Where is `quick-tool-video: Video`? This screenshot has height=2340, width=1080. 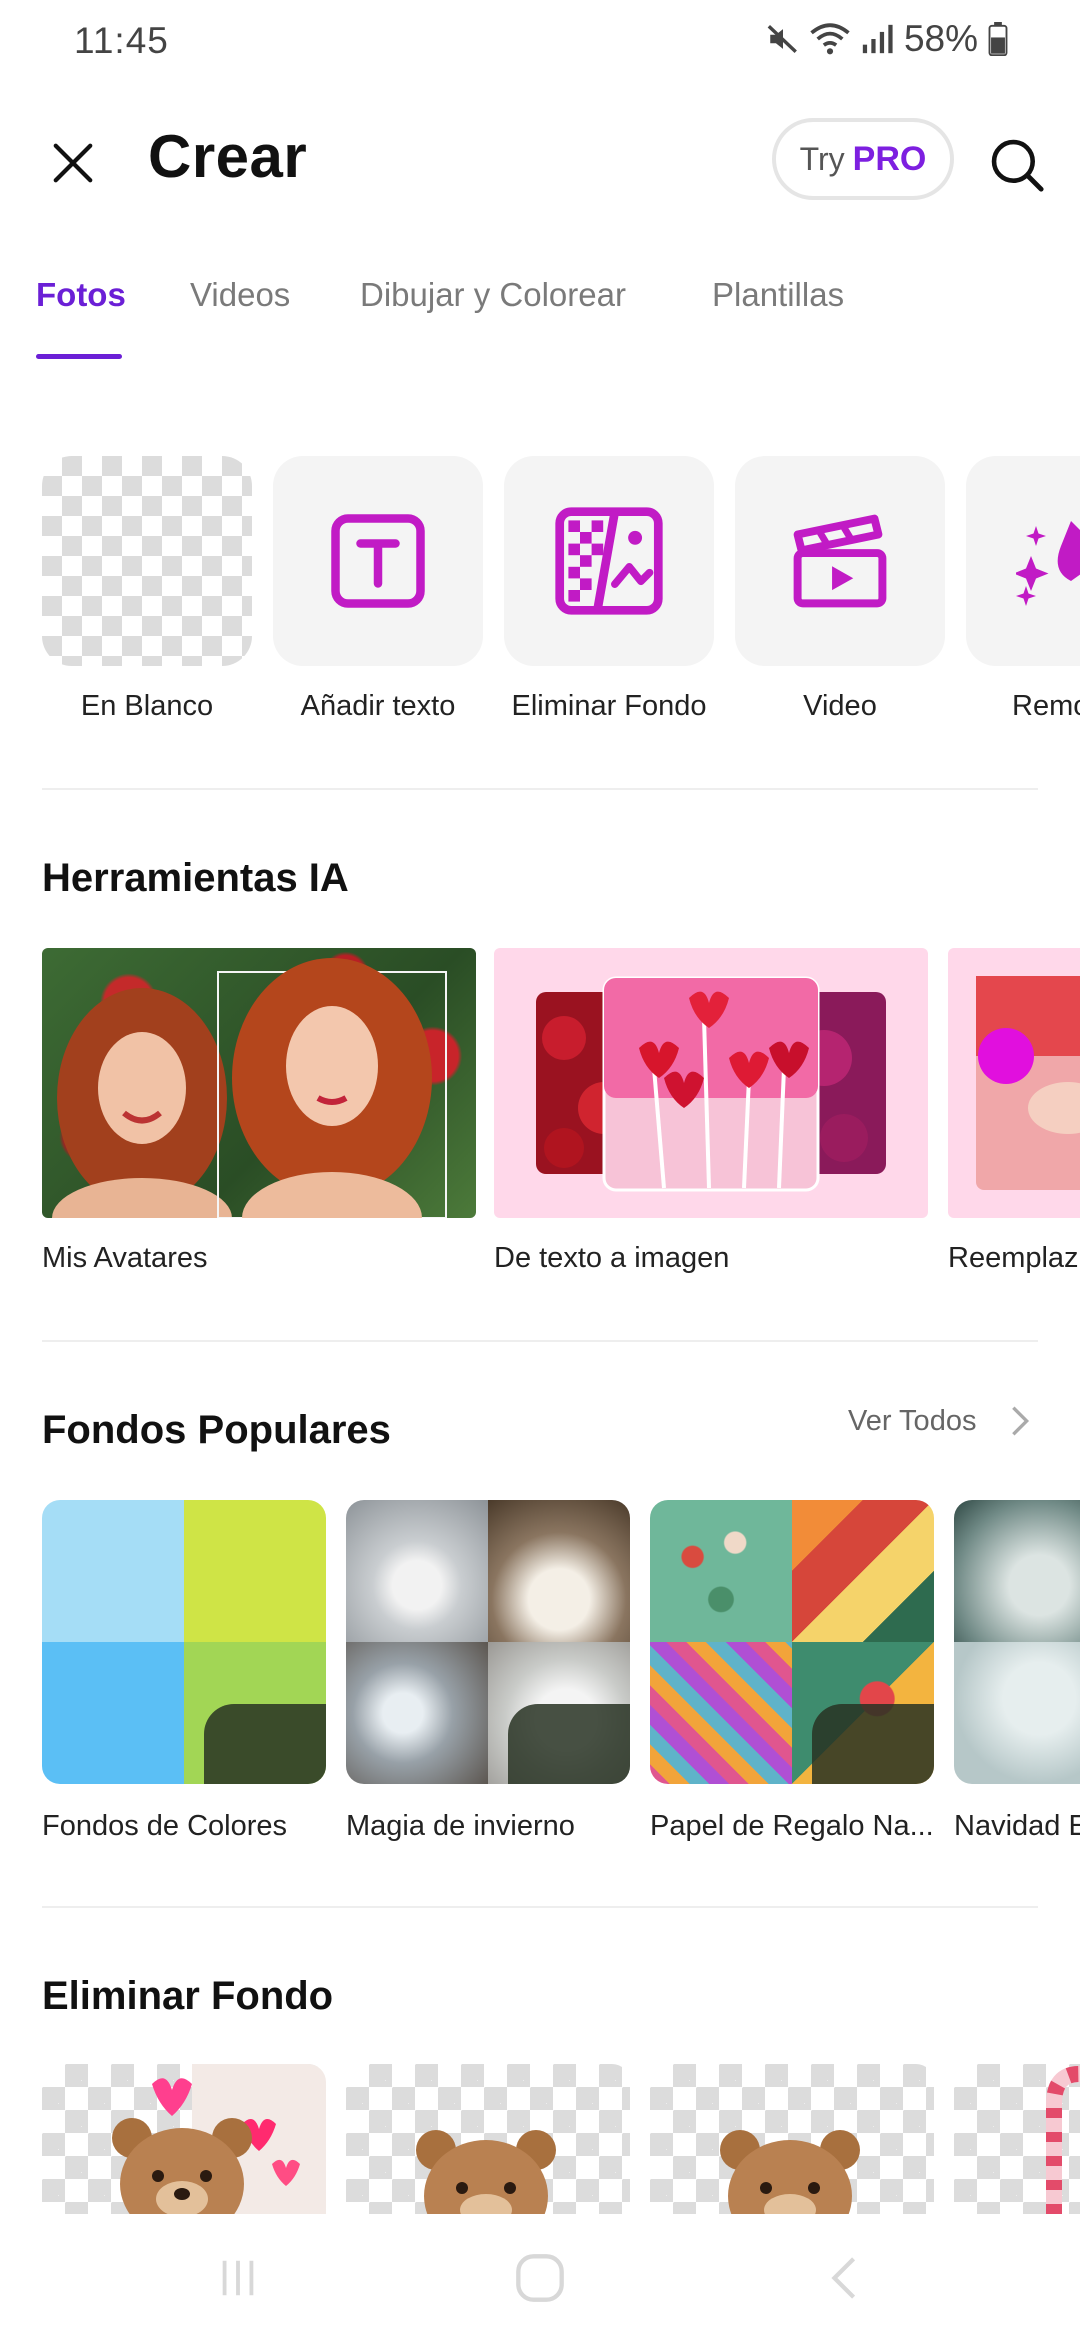
quick-tool-video: Video is located at coordinates (840, 589).